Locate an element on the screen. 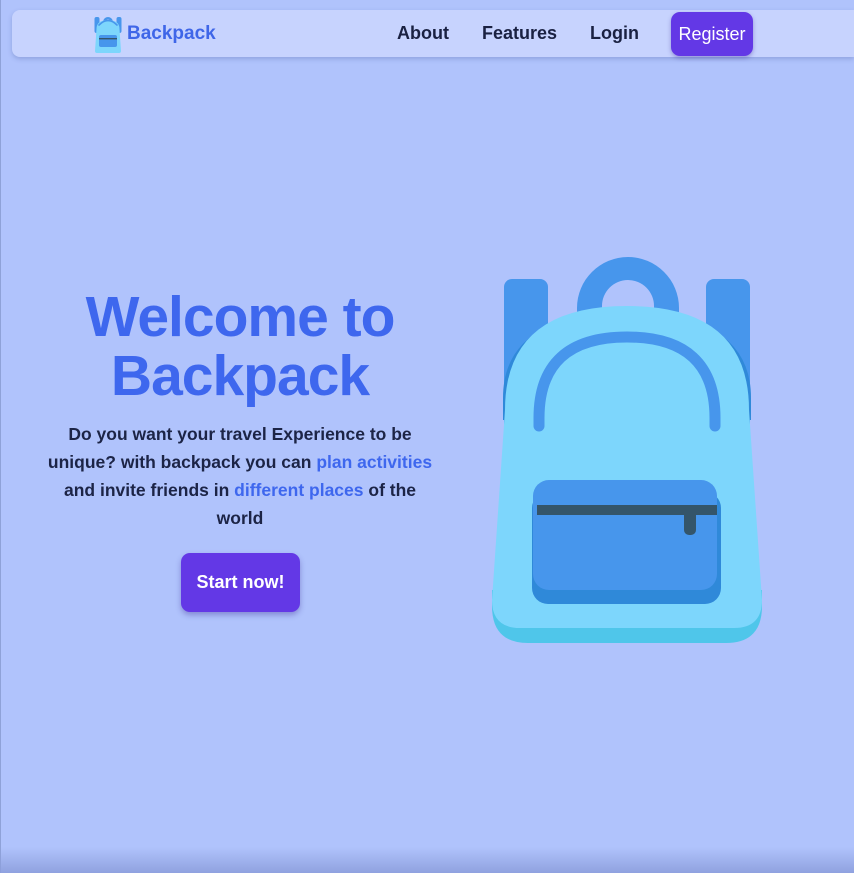  bottom-shade is located at coordinates (427, 860).